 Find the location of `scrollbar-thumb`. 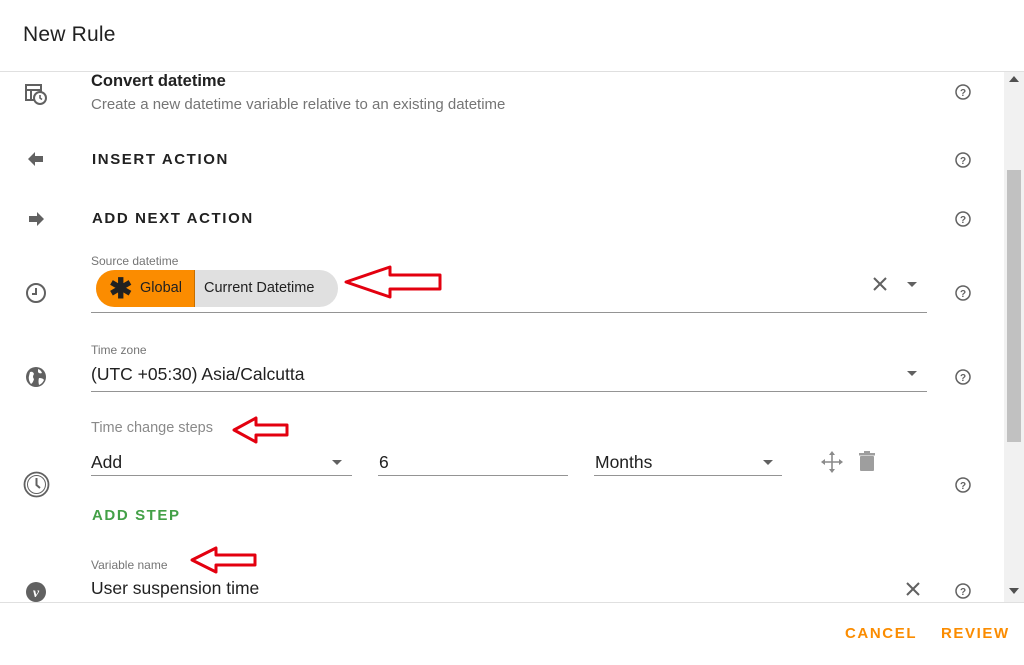

scrollbar-thumb is located at coordinates (1014, 306).